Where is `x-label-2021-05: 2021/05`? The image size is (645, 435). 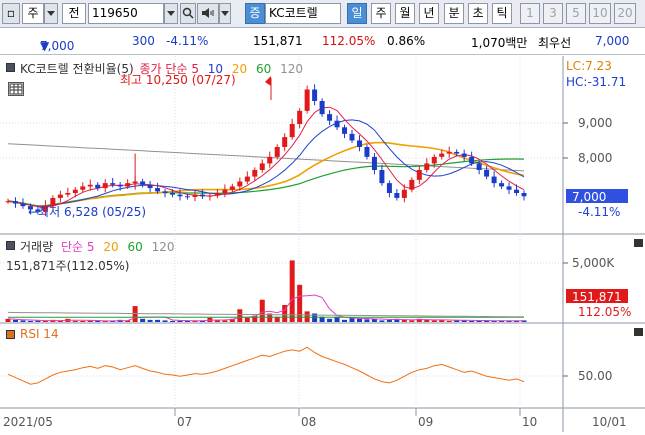
x-label-2021-05: 2021/05 is located at coordinates (28, 422).